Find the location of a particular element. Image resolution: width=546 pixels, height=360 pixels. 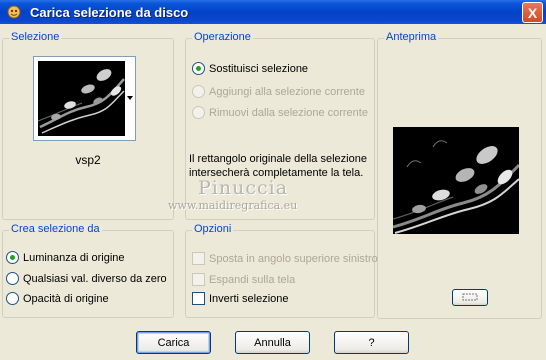

watermark-name: Pinuccia is located at coordinates (243, 188).